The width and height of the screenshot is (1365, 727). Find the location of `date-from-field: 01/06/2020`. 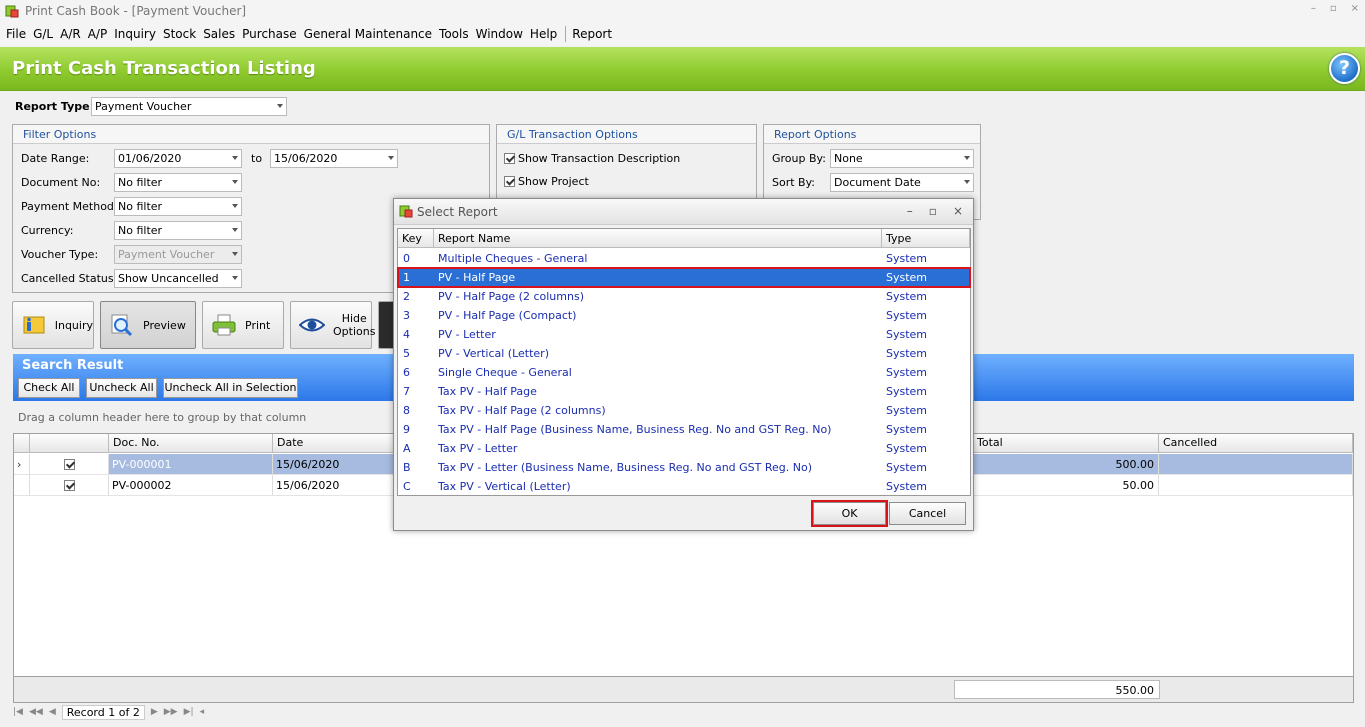

date-from-field: 01/06/2020 is located at coordinates (178, 158).